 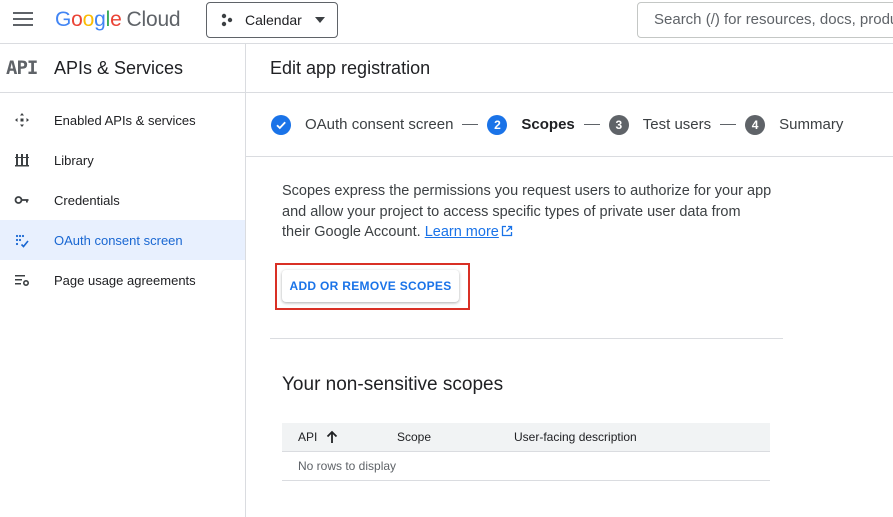 What do you see at coordinates (393, 384) in the screenshot?
I see `section-title: Your non-sensitive scopes` at bounding box center [393, 384].